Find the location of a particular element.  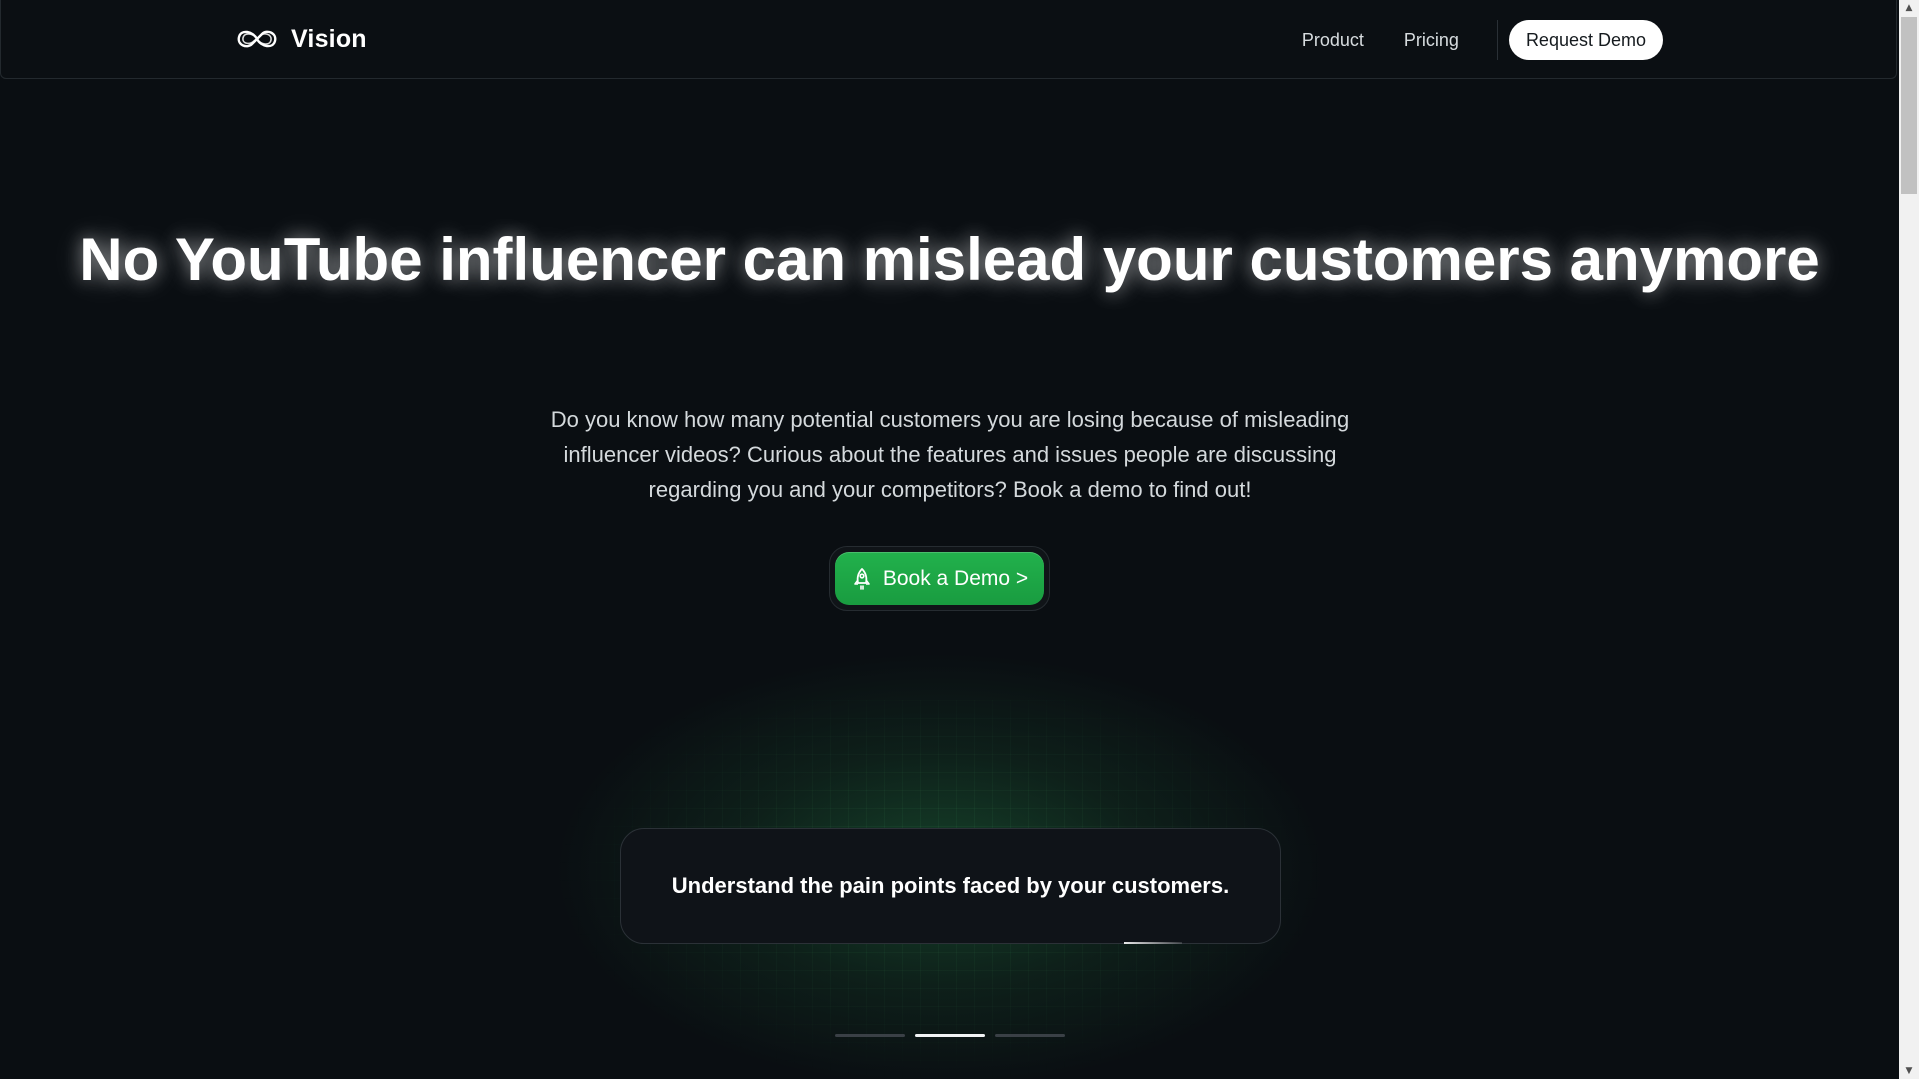

slide-progress-bar is located at coordinates (1153, 943).